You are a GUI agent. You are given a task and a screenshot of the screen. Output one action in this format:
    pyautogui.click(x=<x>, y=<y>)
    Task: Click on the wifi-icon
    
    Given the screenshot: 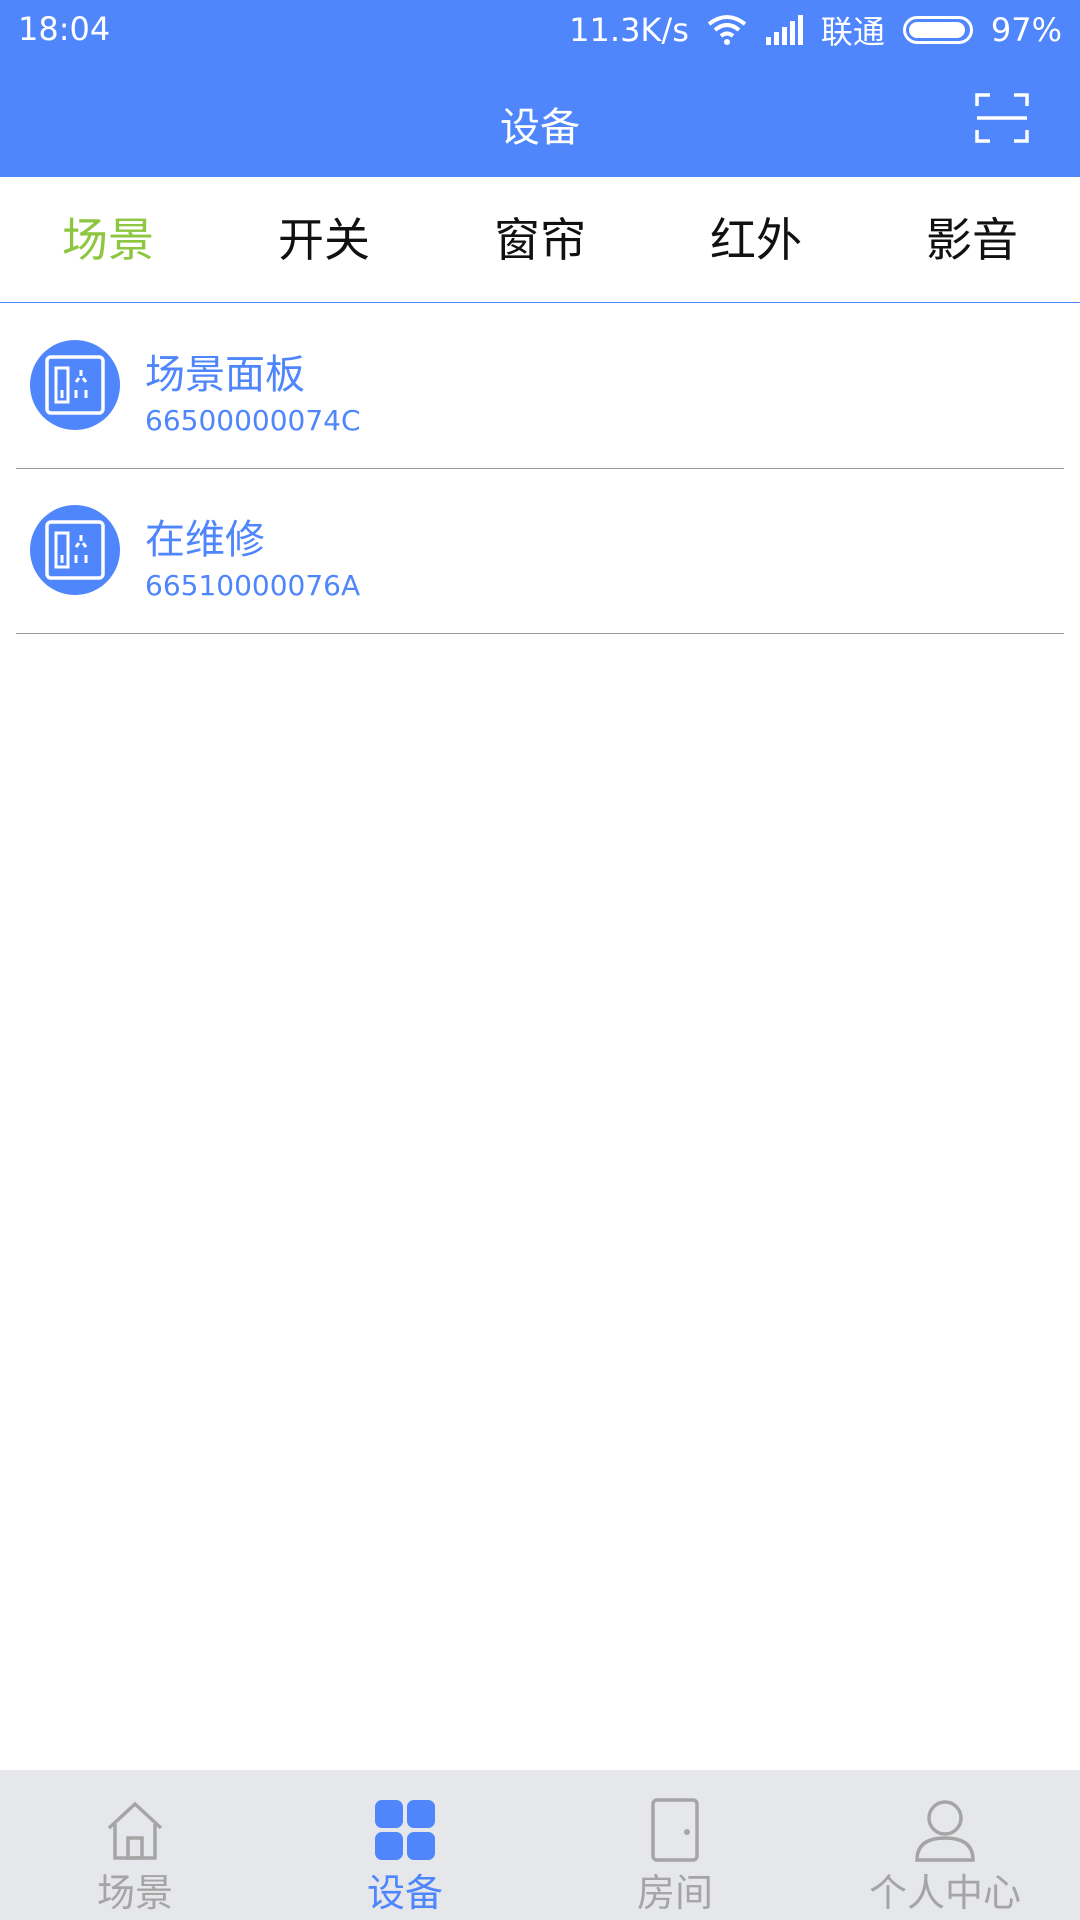 What is the action you would take?
    pyautogui.click(x=727, y=30)
    